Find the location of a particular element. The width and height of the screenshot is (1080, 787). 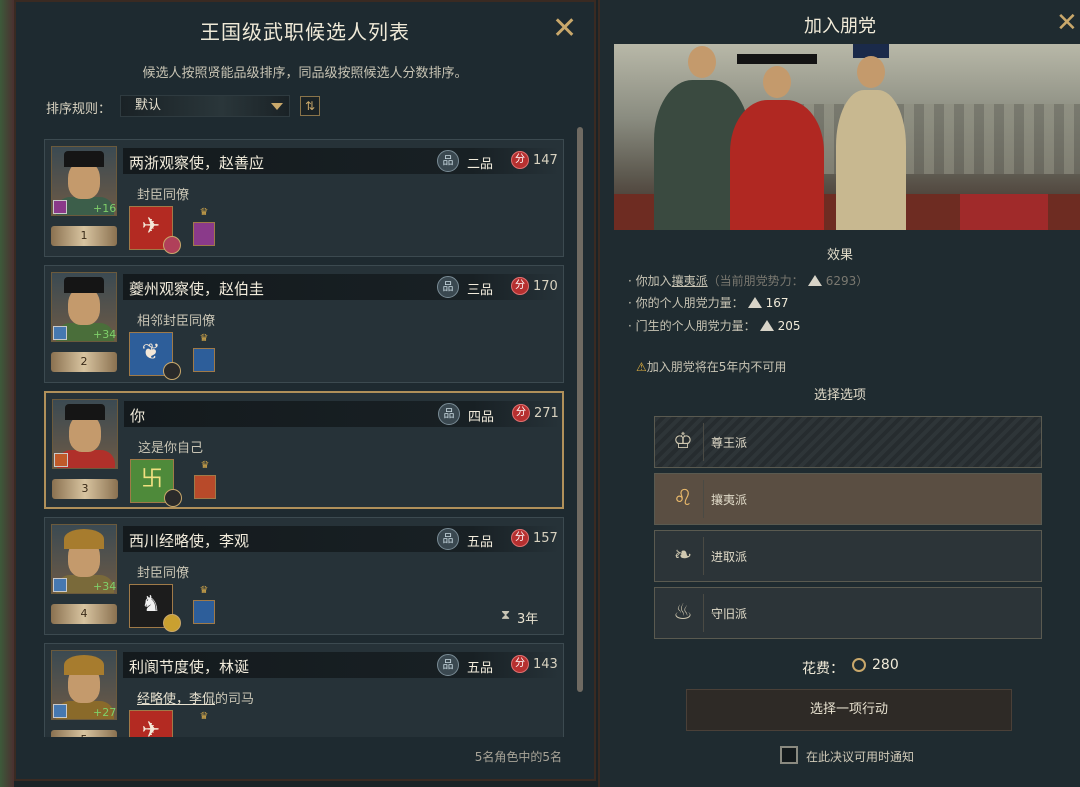

effect-join: · 你加入攘夷派（当前朋党势力： 6293） is located at coordinates (748, 281).